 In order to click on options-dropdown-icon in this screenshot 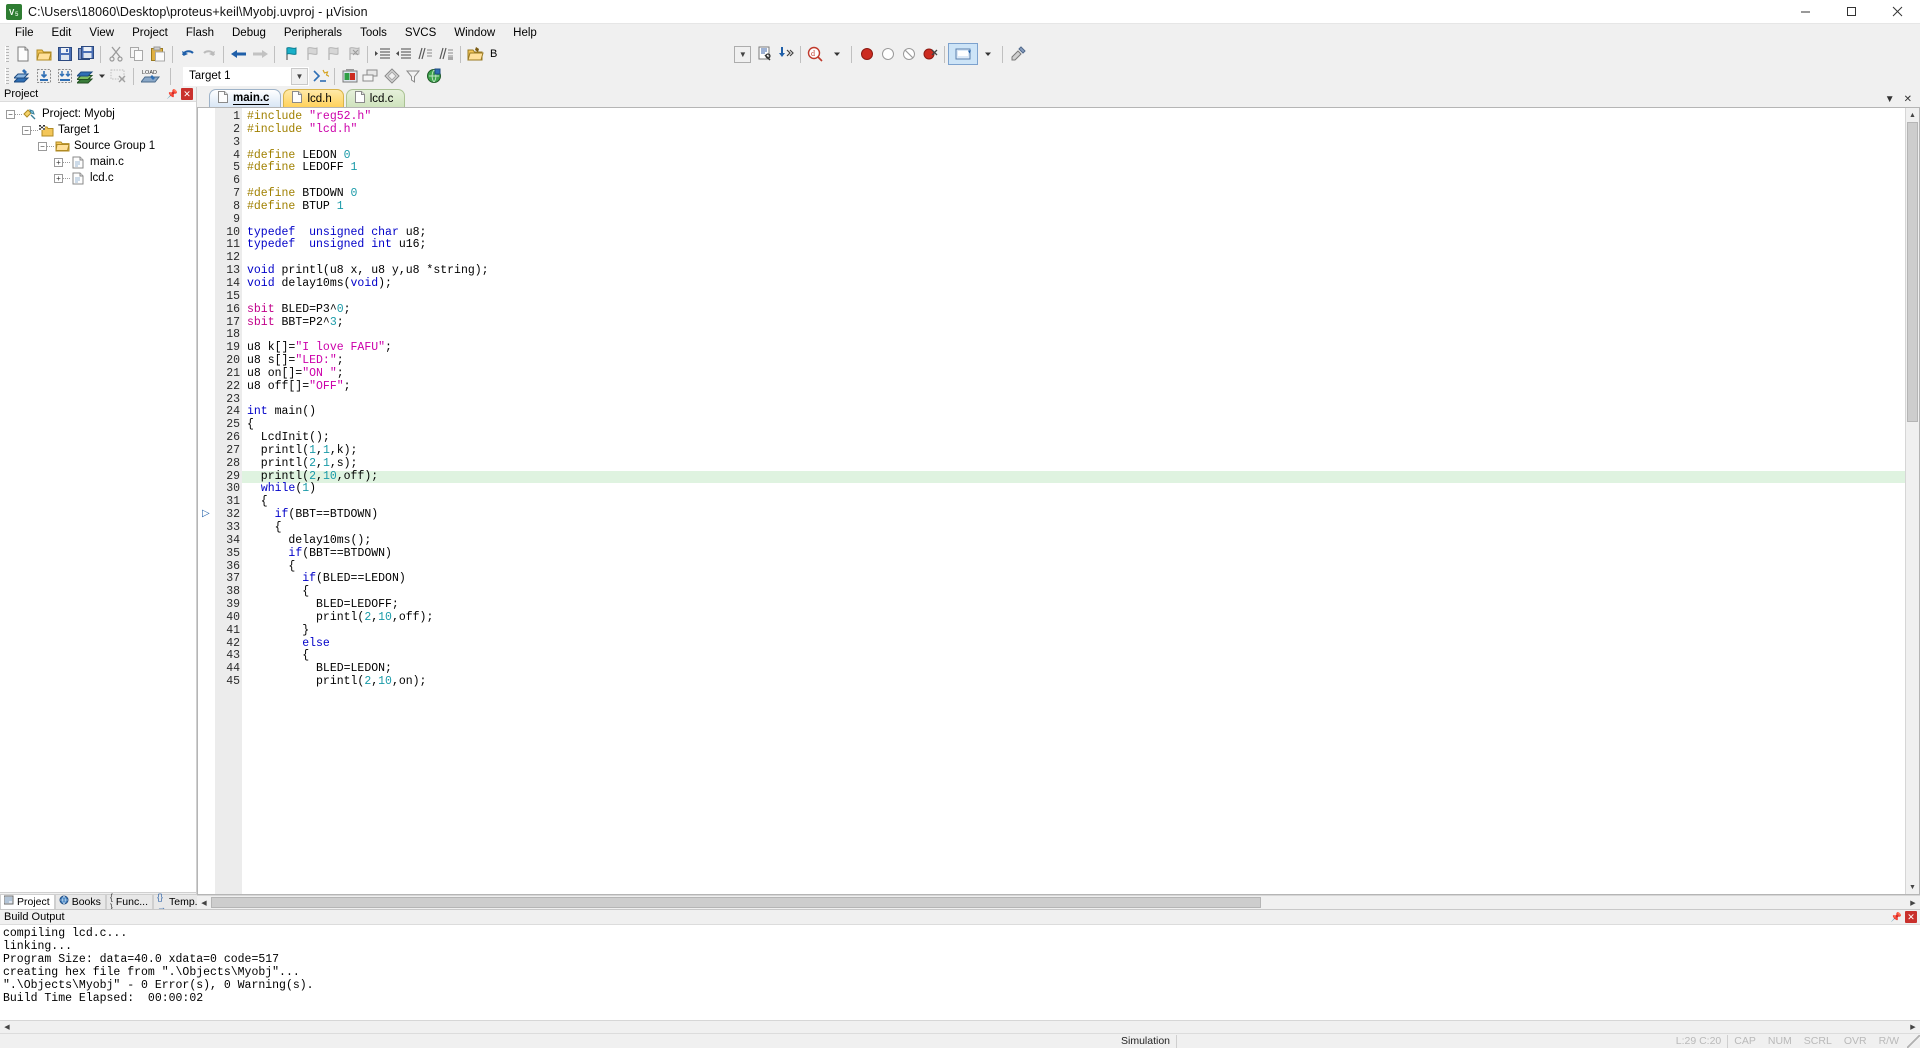, I will do `click(987, 54)`.